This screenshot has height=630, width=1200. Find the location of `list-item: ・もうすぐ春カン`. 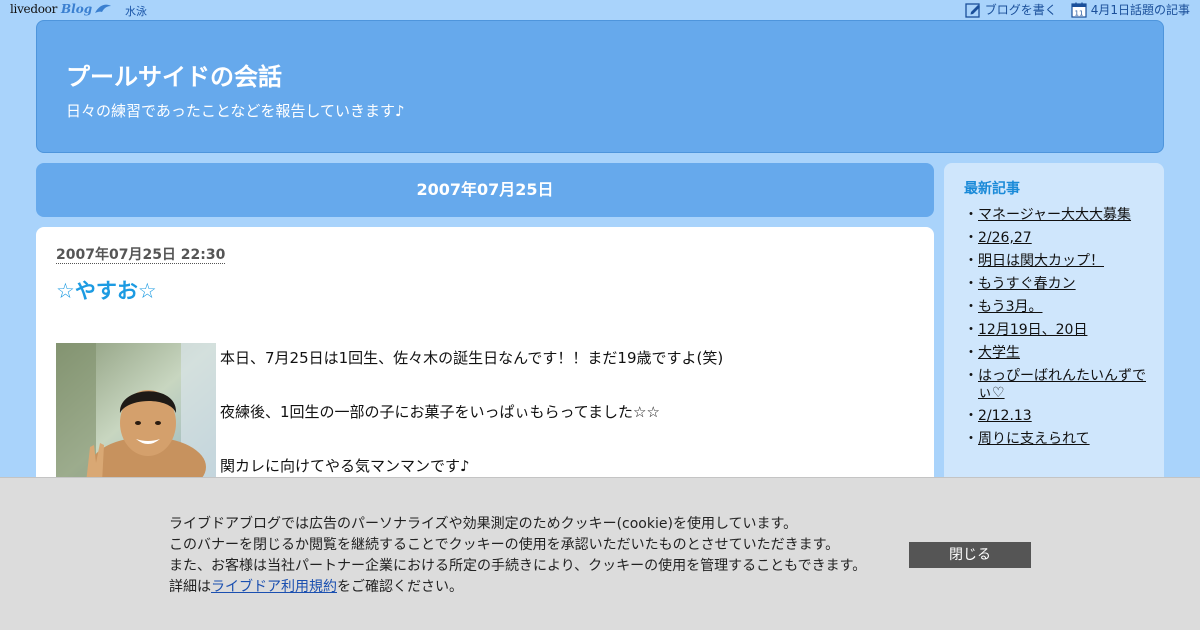

list-item: ・もうすぐ春カン is located at coordinates (1059, 284).